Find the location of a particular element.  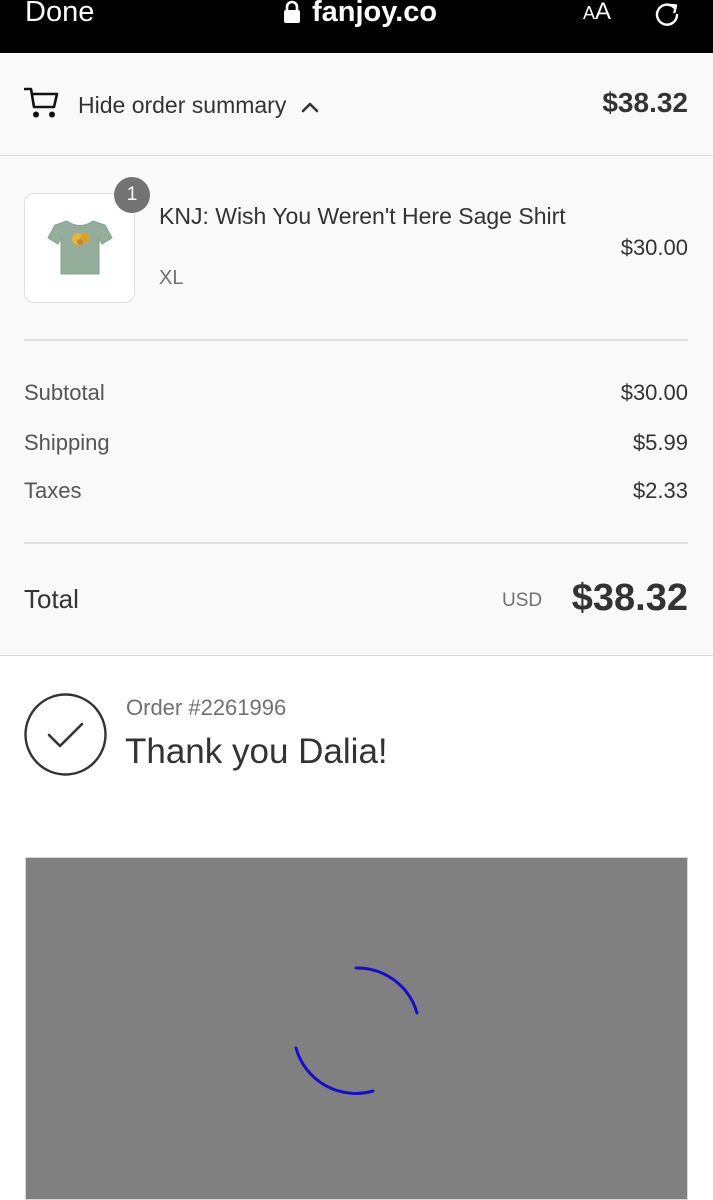

tshirt-icon is located at coordinates (80, 247).